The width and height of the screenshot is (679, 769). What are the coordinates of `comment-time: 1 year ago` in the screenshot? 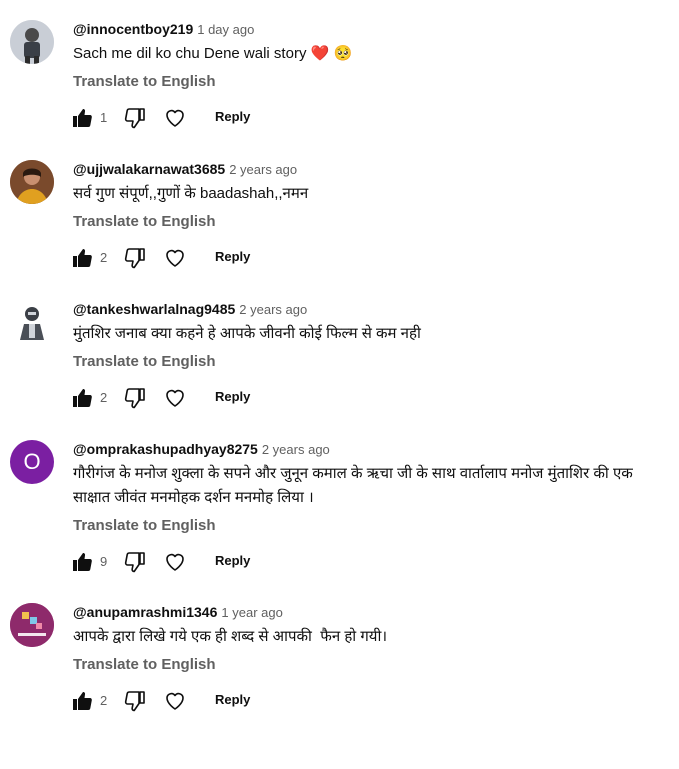 It's located at (251, 612).